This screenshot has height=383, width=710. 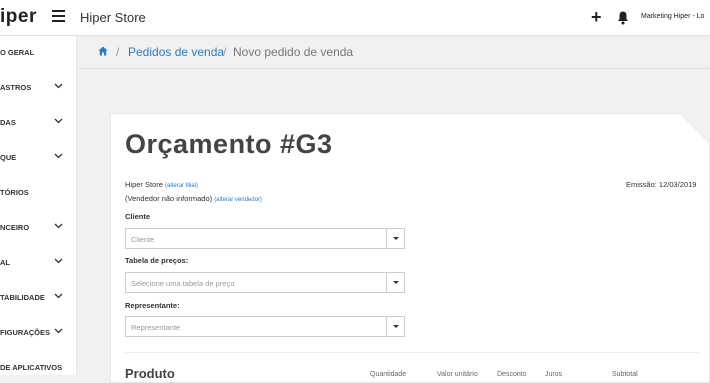 I want to click on sidebar-item-label: QUE, so click(x=8, y=157).